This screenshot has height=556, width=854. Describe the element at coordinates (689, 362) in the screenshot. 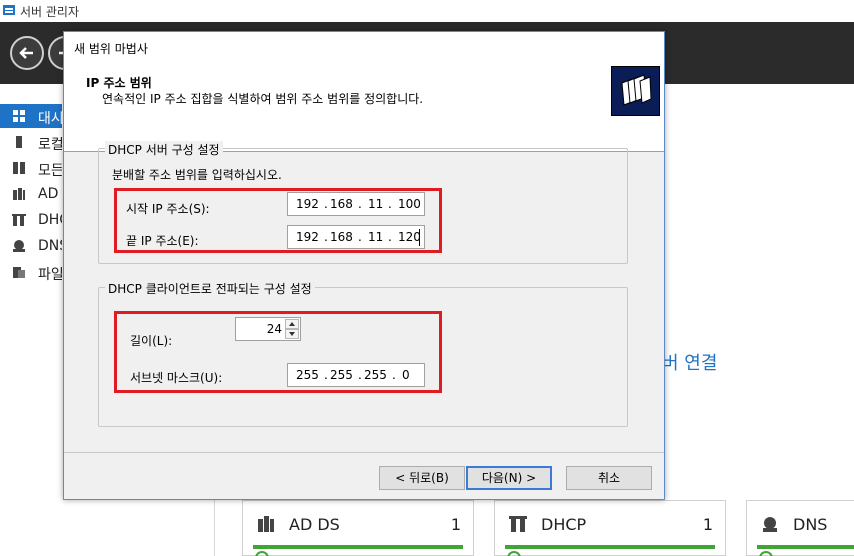

I see `connect-servers-link: 버 연결` at that location.